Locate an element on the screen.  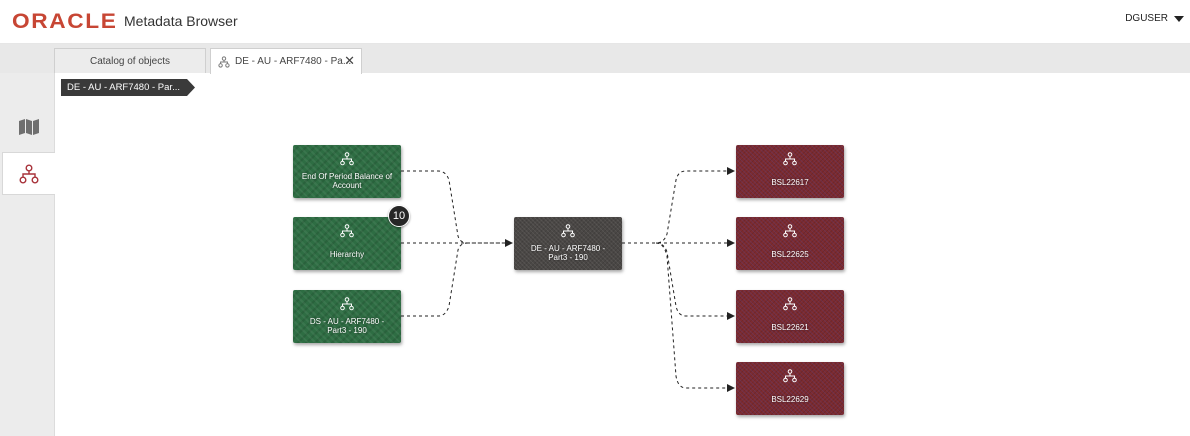
node-label: DS - AU - ARF7480 - Part3 - 190 is located at coordinates (347, 326).